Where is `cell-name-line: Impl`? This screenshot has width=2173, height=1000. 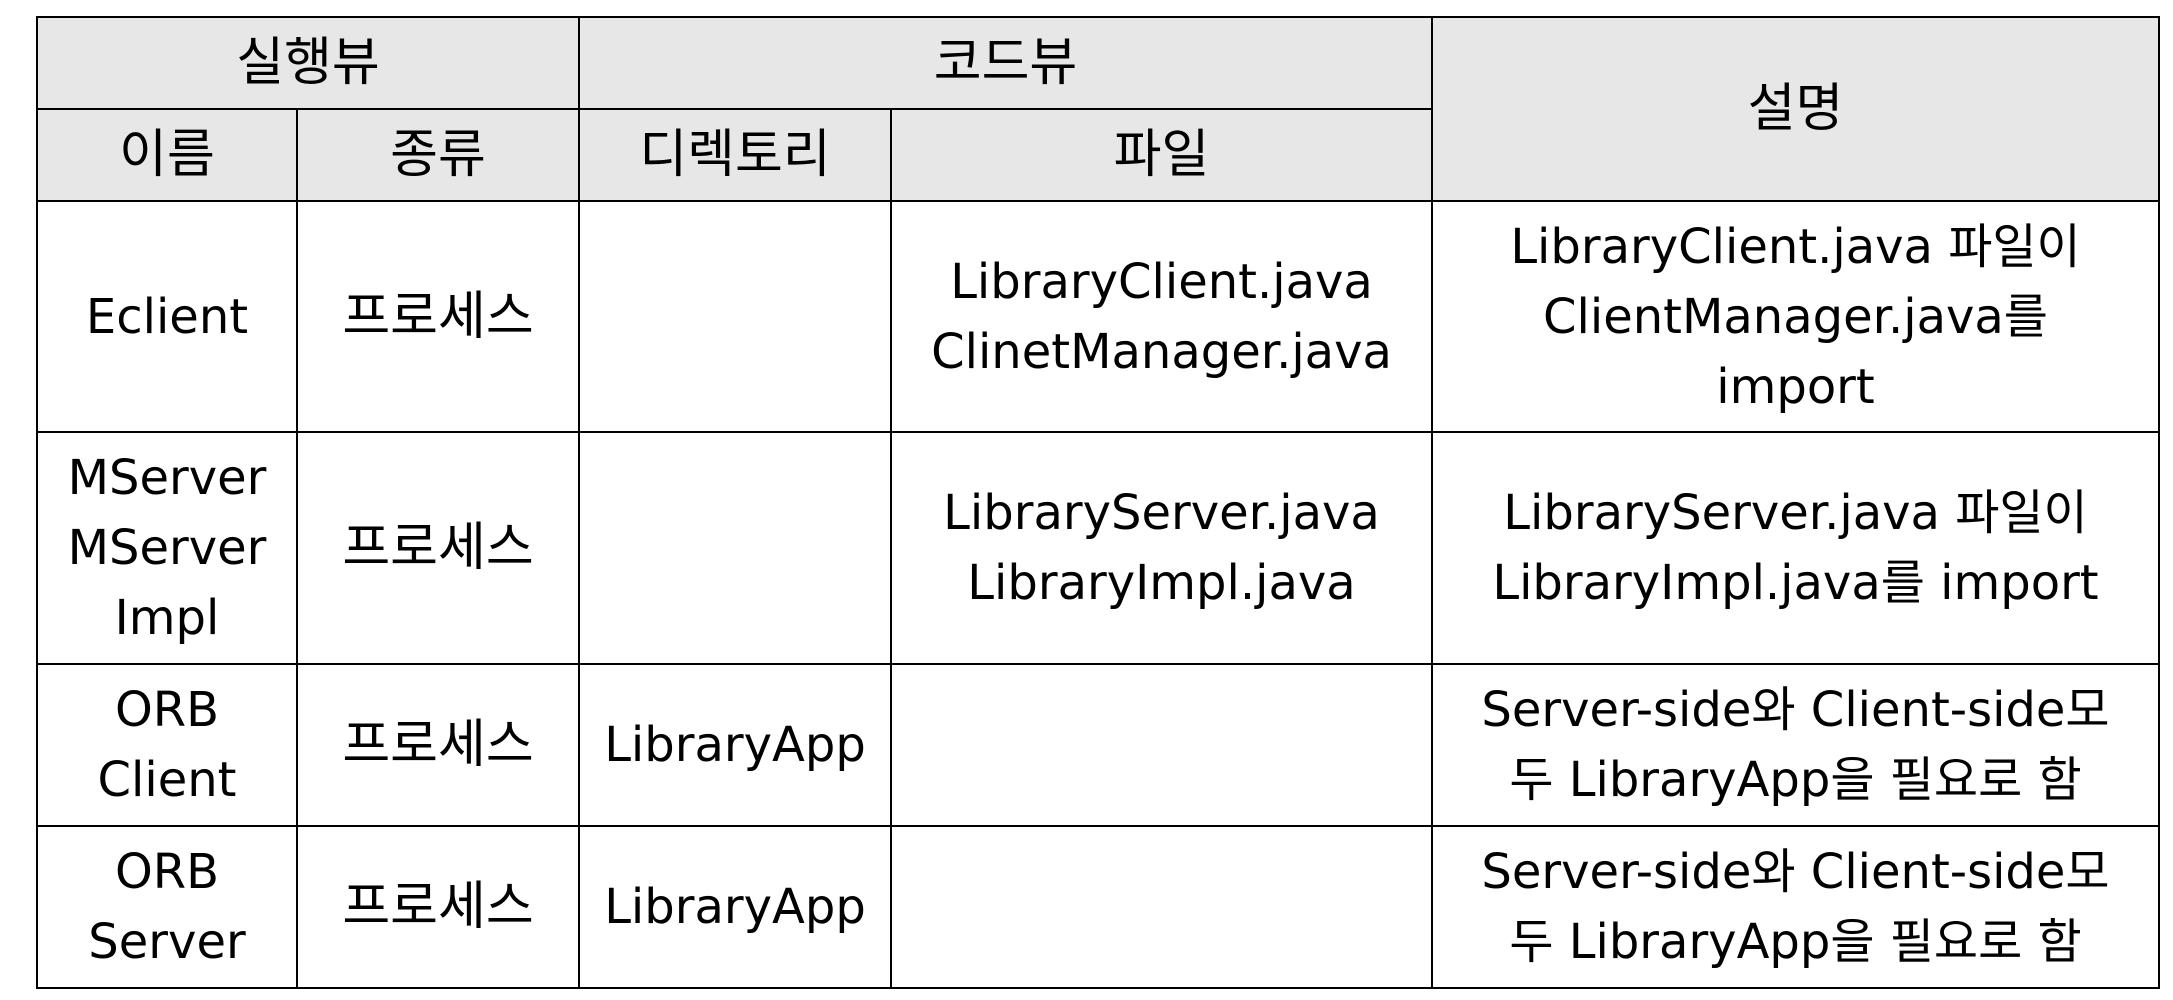 cell-name-line: Impl is located at coordinates (167, 618).